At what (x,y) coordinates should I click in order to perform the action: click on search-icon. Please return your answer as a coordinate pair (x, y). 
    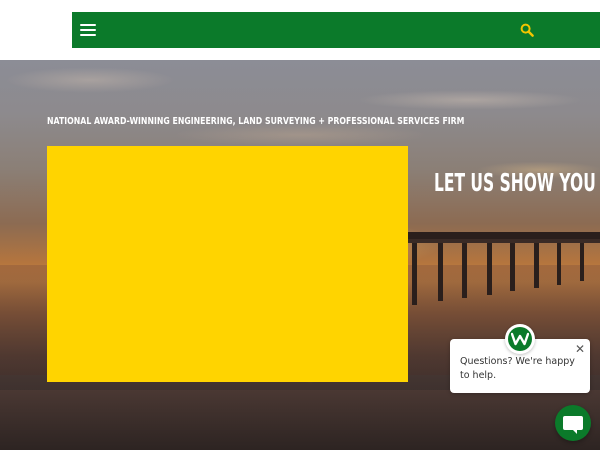
    Looking at the image, I should click on (527, 30).